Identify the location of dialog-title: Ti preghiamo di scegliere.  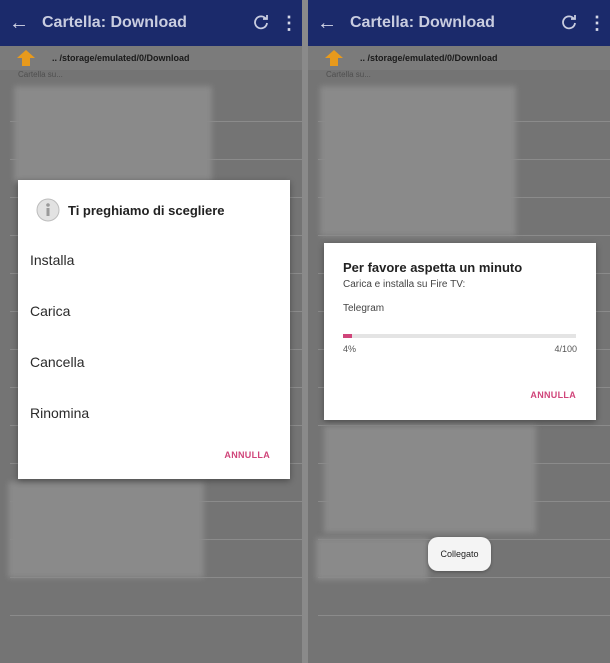
(146, 210).